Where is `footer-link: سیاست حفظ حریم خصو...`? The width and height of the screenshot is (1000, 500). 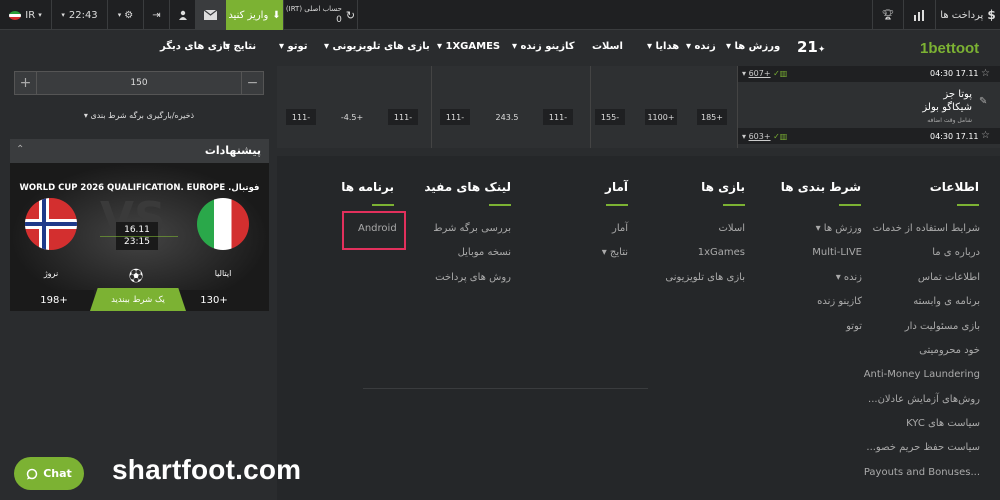
footer-link: سیاست حفظ حریم خصو... is located at coordinates (923, 447).